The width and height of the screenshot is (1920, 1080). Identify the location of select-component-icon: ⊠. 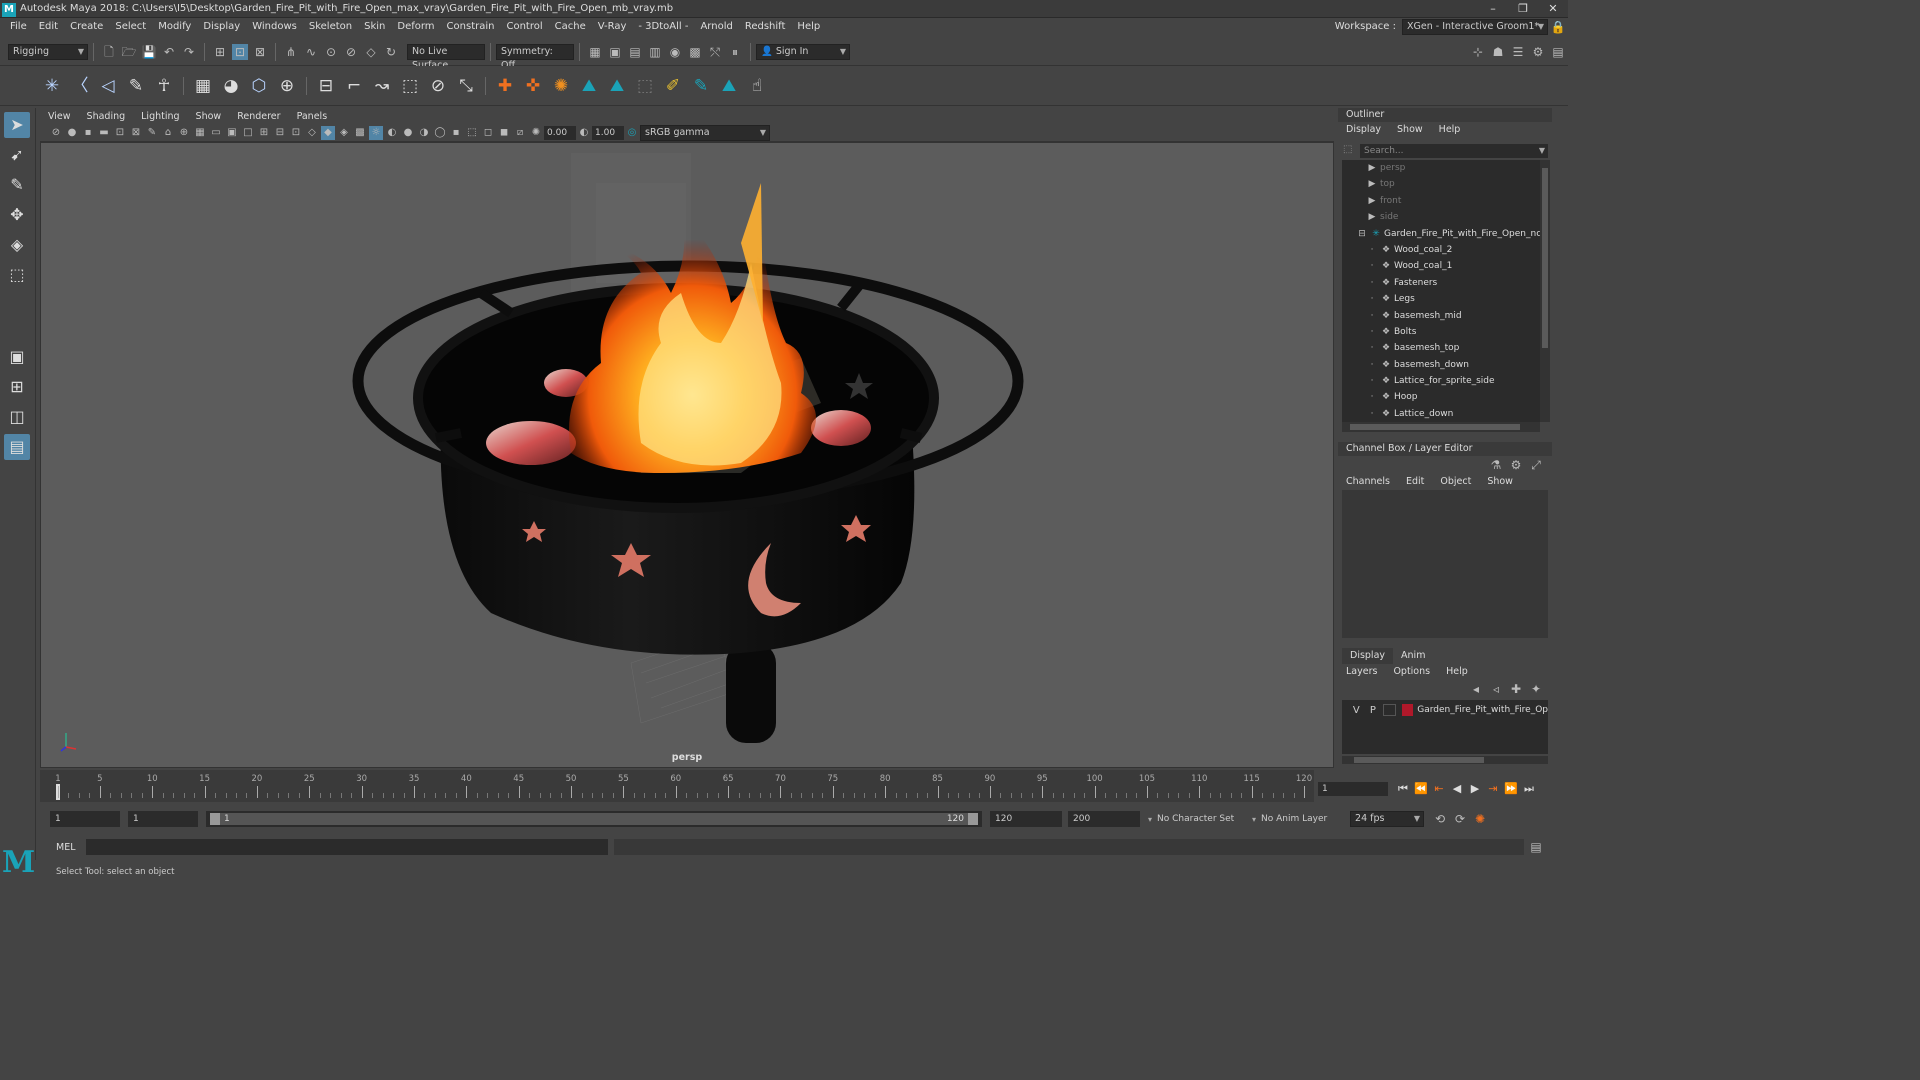
(260, 52).